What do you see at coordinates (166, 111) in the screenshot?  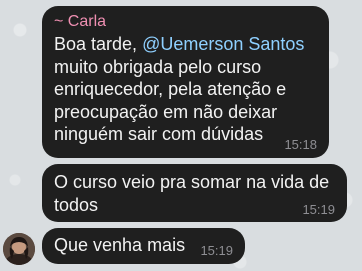 I see `message-line: preocupação em não deixar` at bounding box center [166, 111].